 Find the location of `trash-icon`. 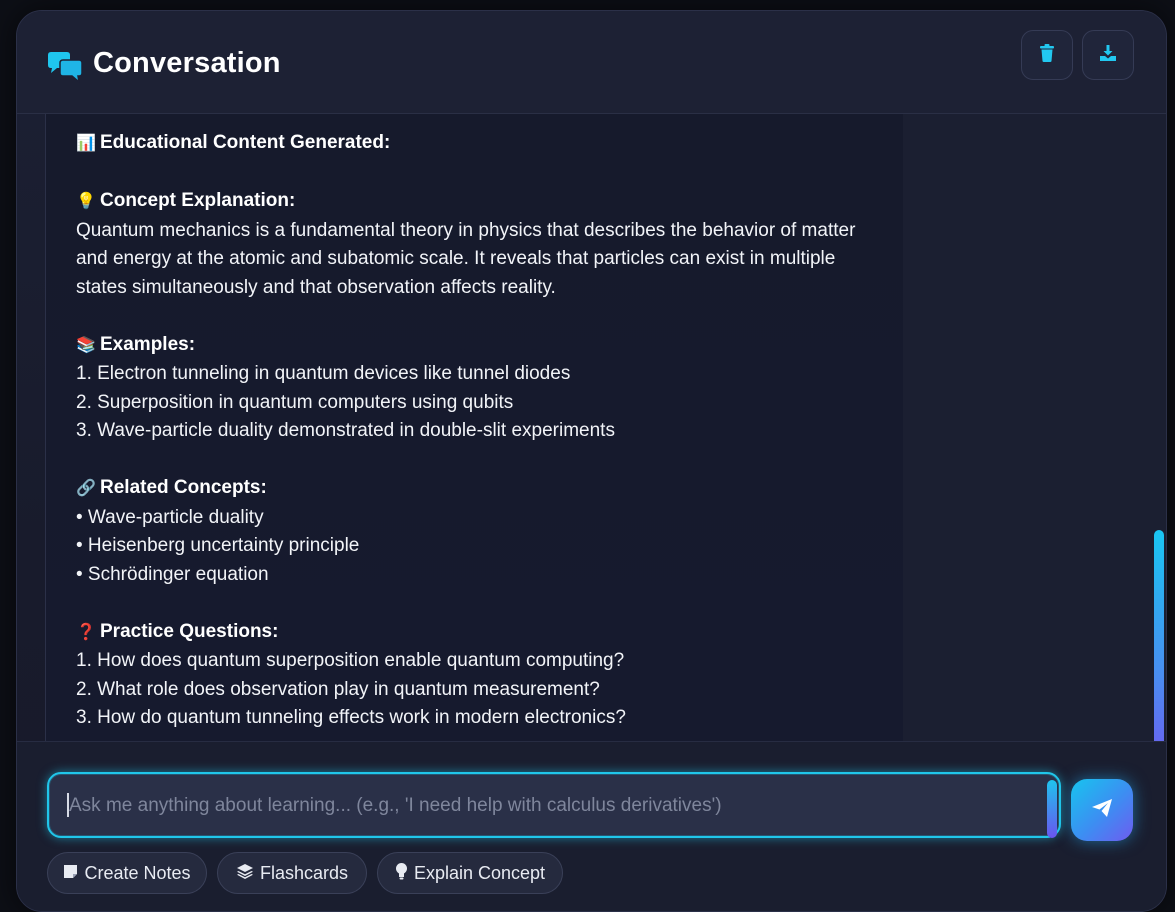

trash-icon is located at coordinates (1047, 55).